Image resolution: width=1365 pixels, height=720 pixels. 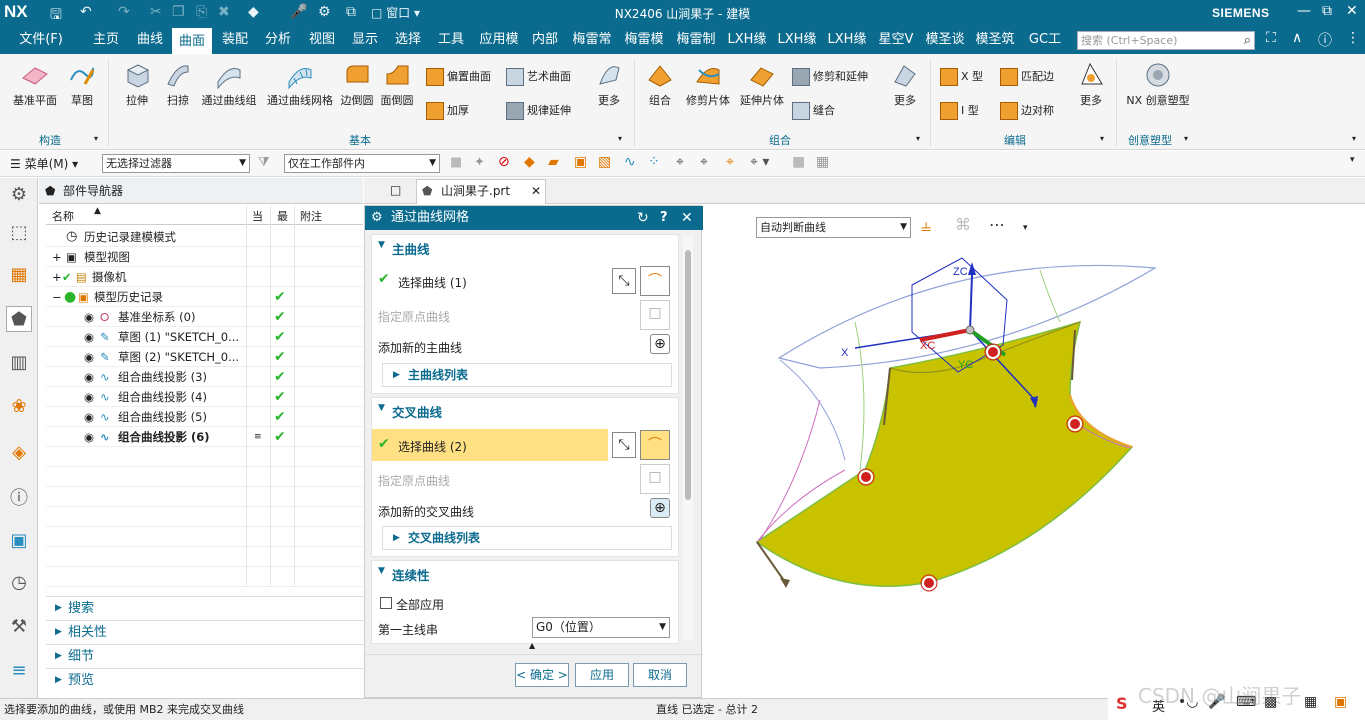 What do you see at coordinates (204, 297) in the screenshot?
I see `tree-row-model-history: − ● ▣ 模型历史记录 ✔` at bounding box center [204, 297].